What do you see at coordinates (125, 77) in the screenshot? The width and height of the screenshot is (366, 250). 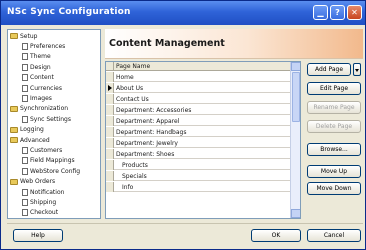 I see `page-name-cell: Home` at bounding box center [125, 77].